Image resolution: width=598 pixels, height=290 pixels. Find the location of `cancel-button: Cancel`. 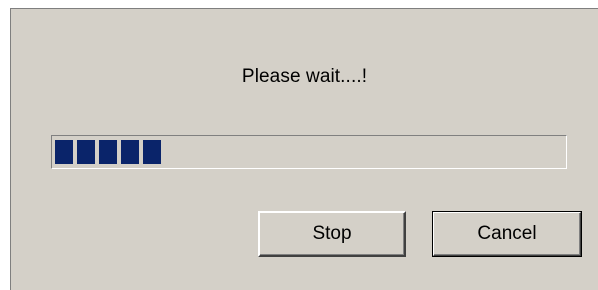

cancel-button: Cancel is located at coordinates (507, 234).